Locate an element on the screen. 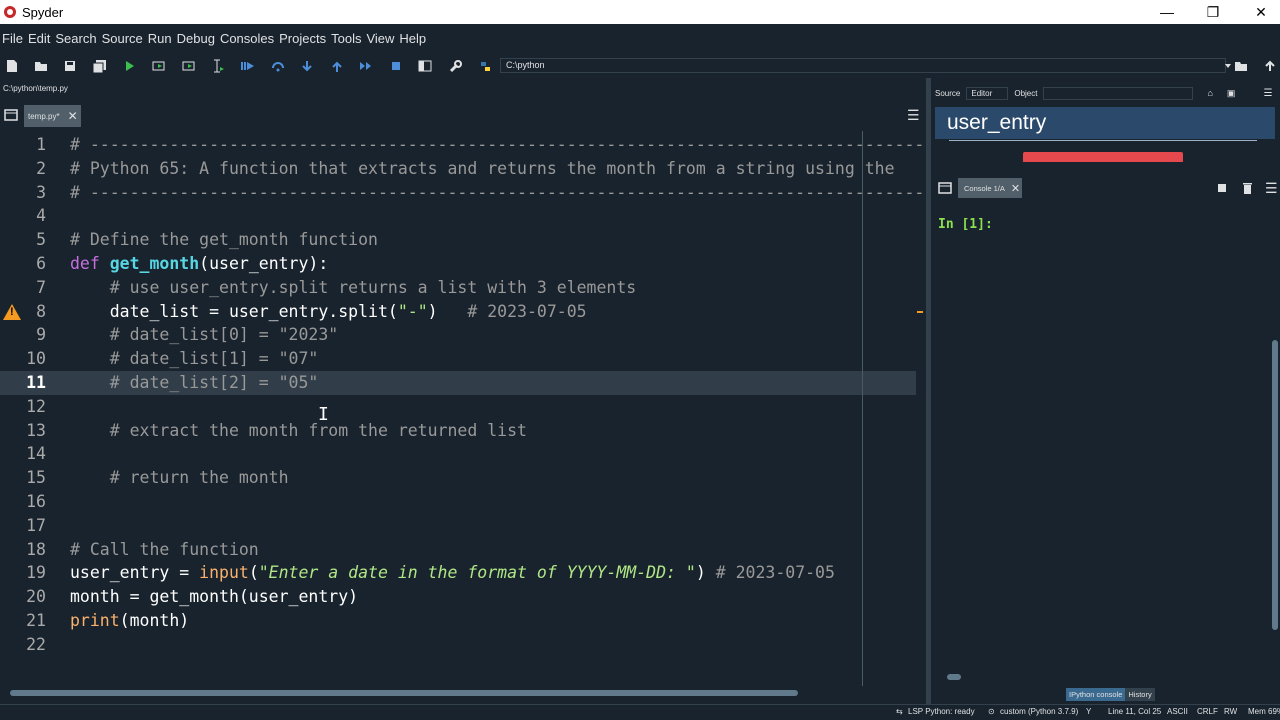  stop-debug-icon is located at coordinates (396, 66).